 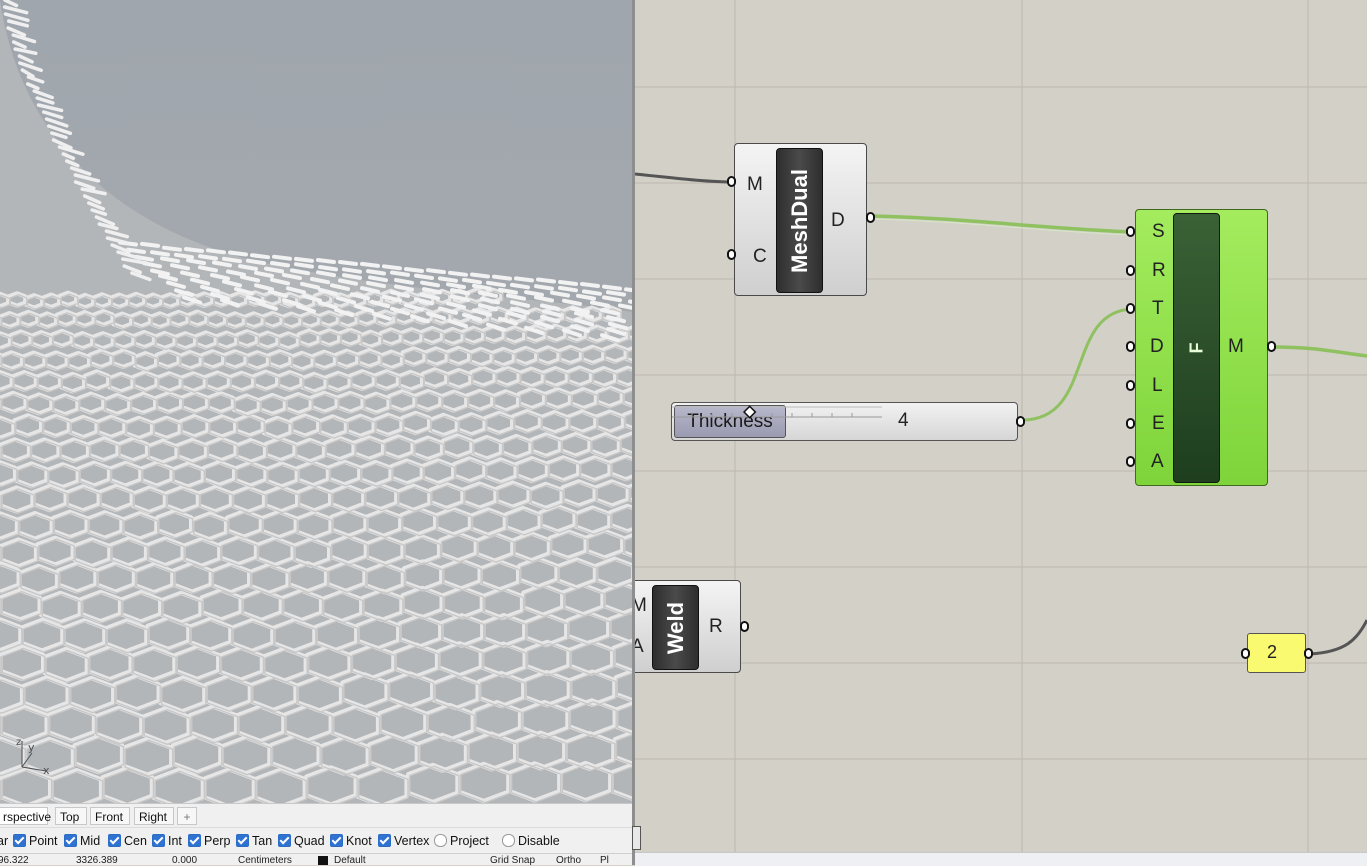 I want to click on weld-component: M A Weld R, so click(x=688, y=626).